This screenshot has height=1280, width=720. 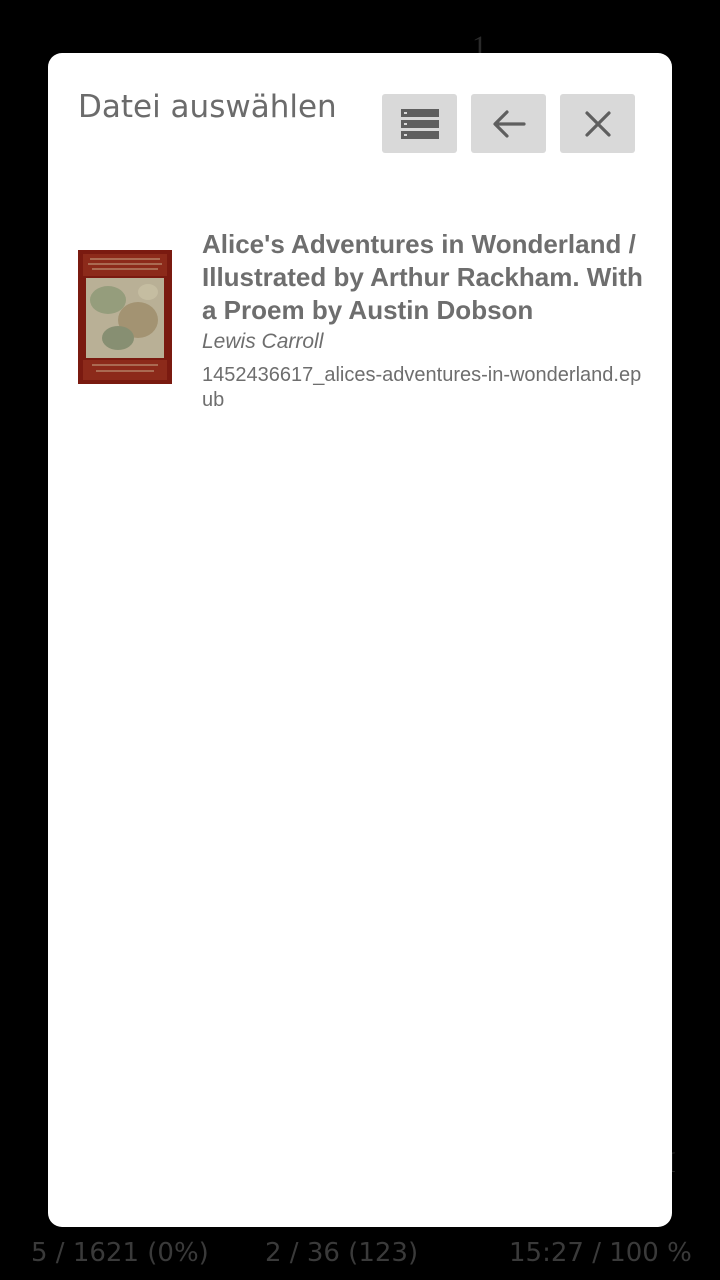 What do you see at coordinates (125, 317) in the screenshot?
I see `book-cover-thumbnail` at bounding box center [125, 317].